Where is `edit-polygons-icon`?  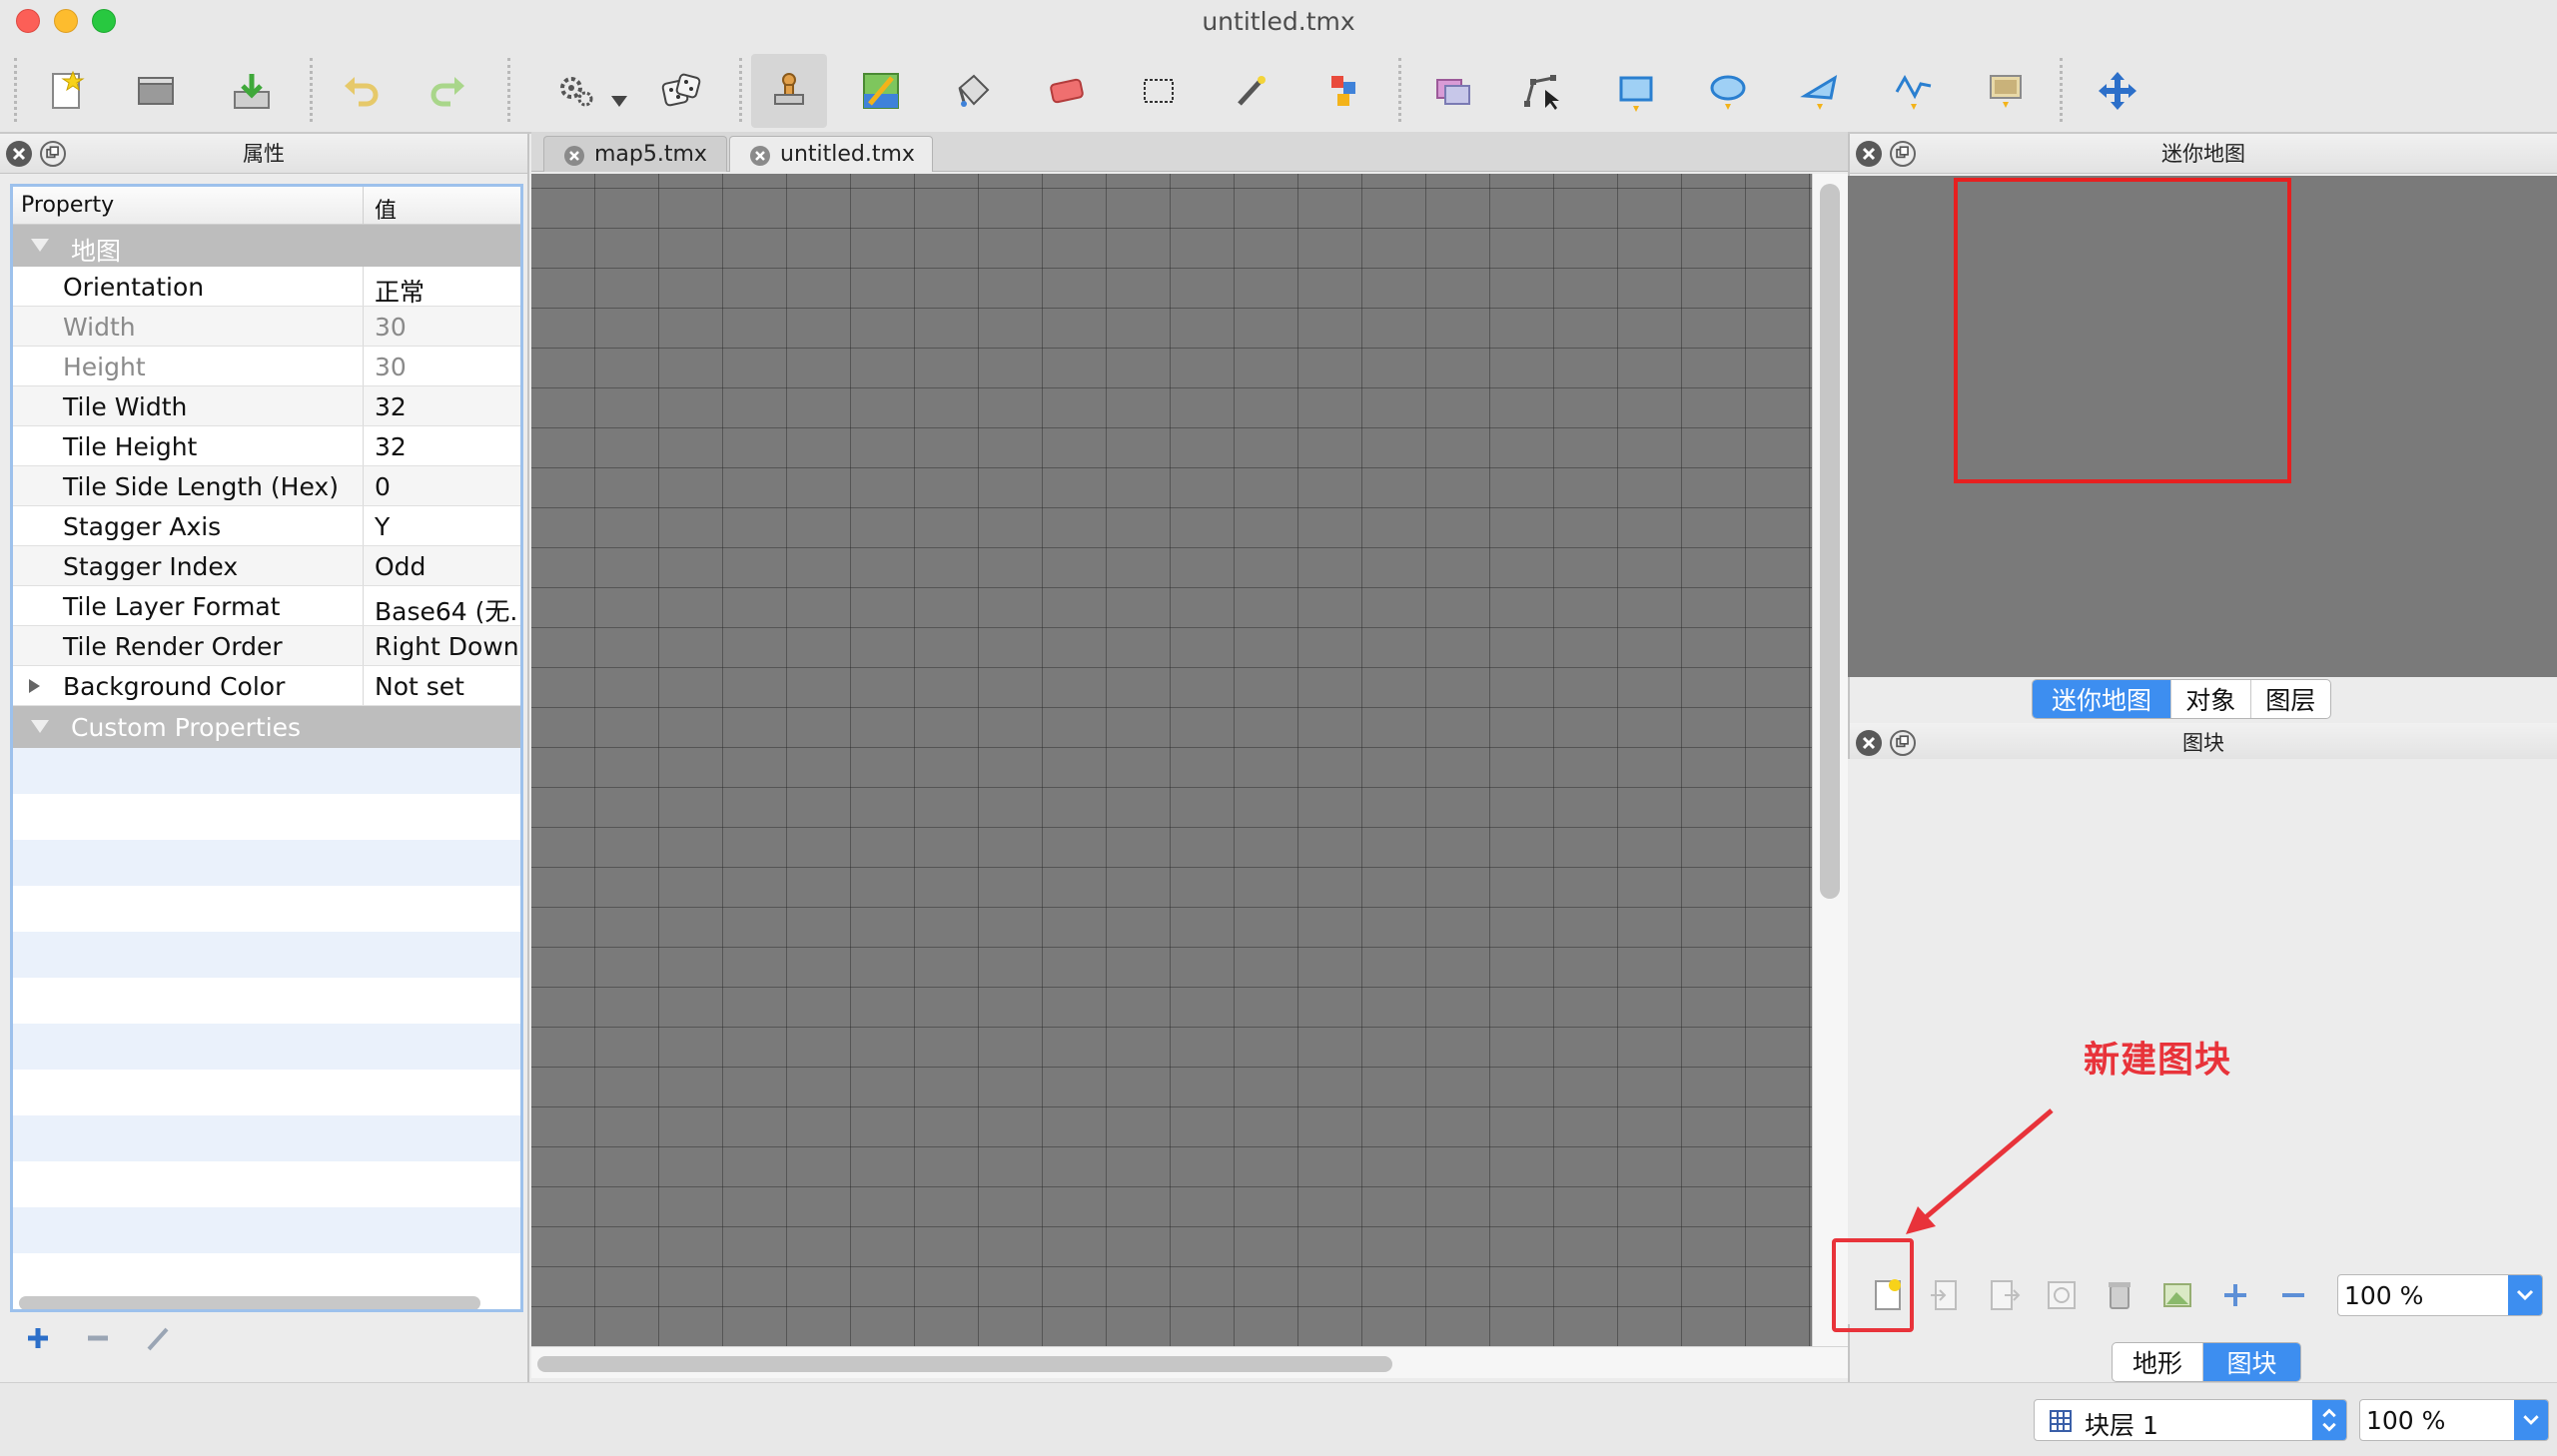
edit-polygons-icon is located at coordinates (1541, 92).